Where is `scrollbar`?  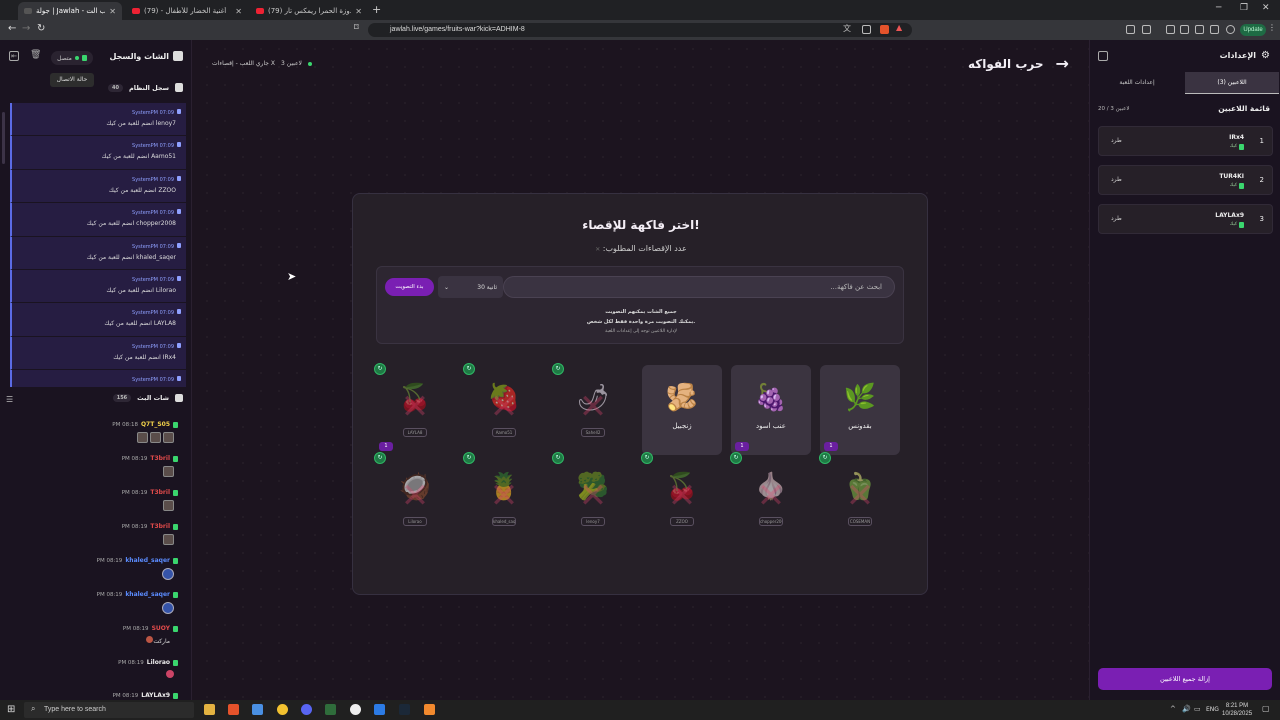 scrollbar is located at coordinates (3, 138).